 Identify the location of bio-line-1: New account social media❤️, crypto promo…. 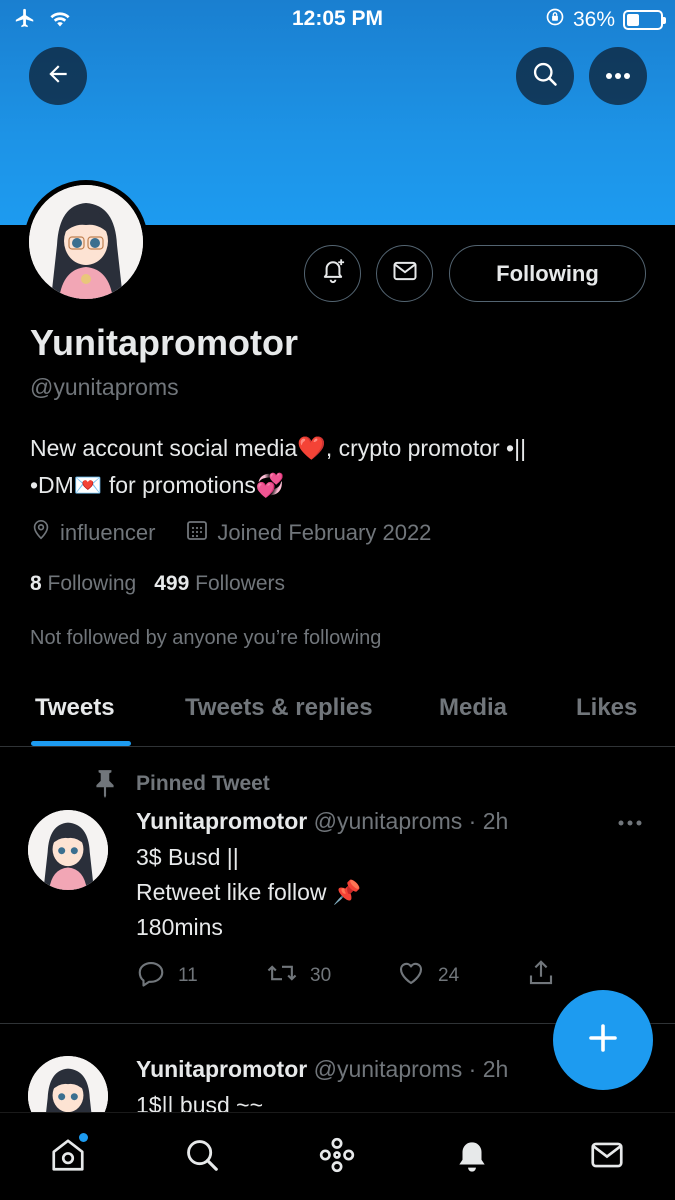
(278, 448).